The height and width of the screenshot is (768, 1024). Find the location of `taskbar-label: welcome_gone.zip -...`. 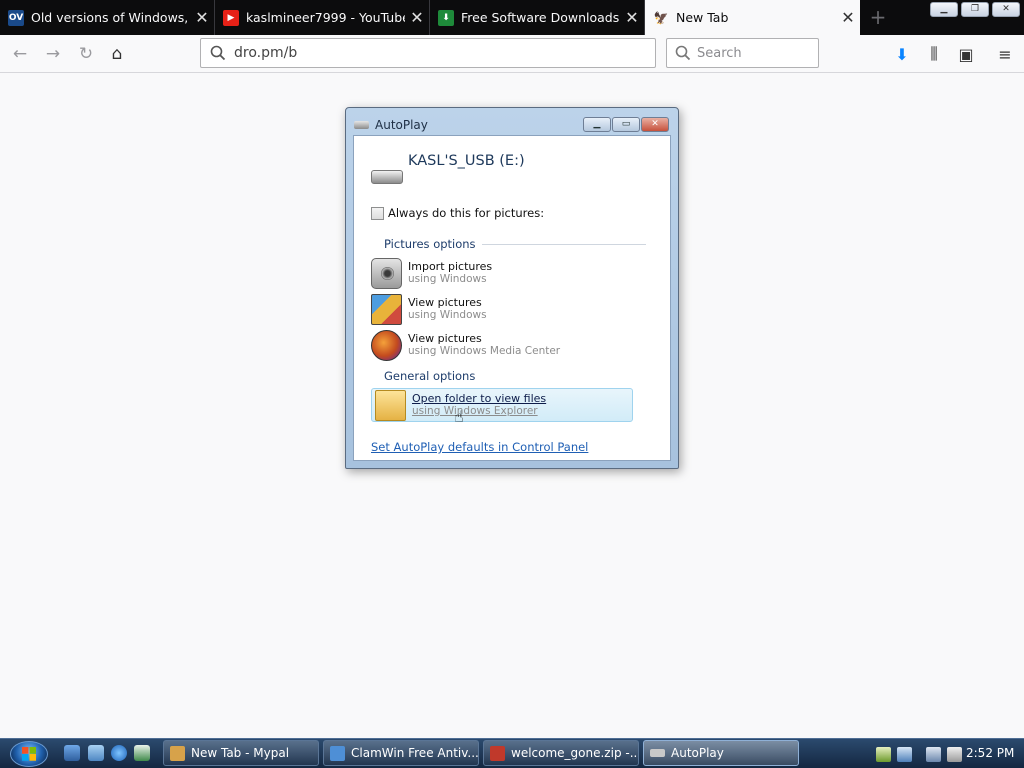

taskbar-label: welcome_gone.zip -... is located at coordinates (575, 753).